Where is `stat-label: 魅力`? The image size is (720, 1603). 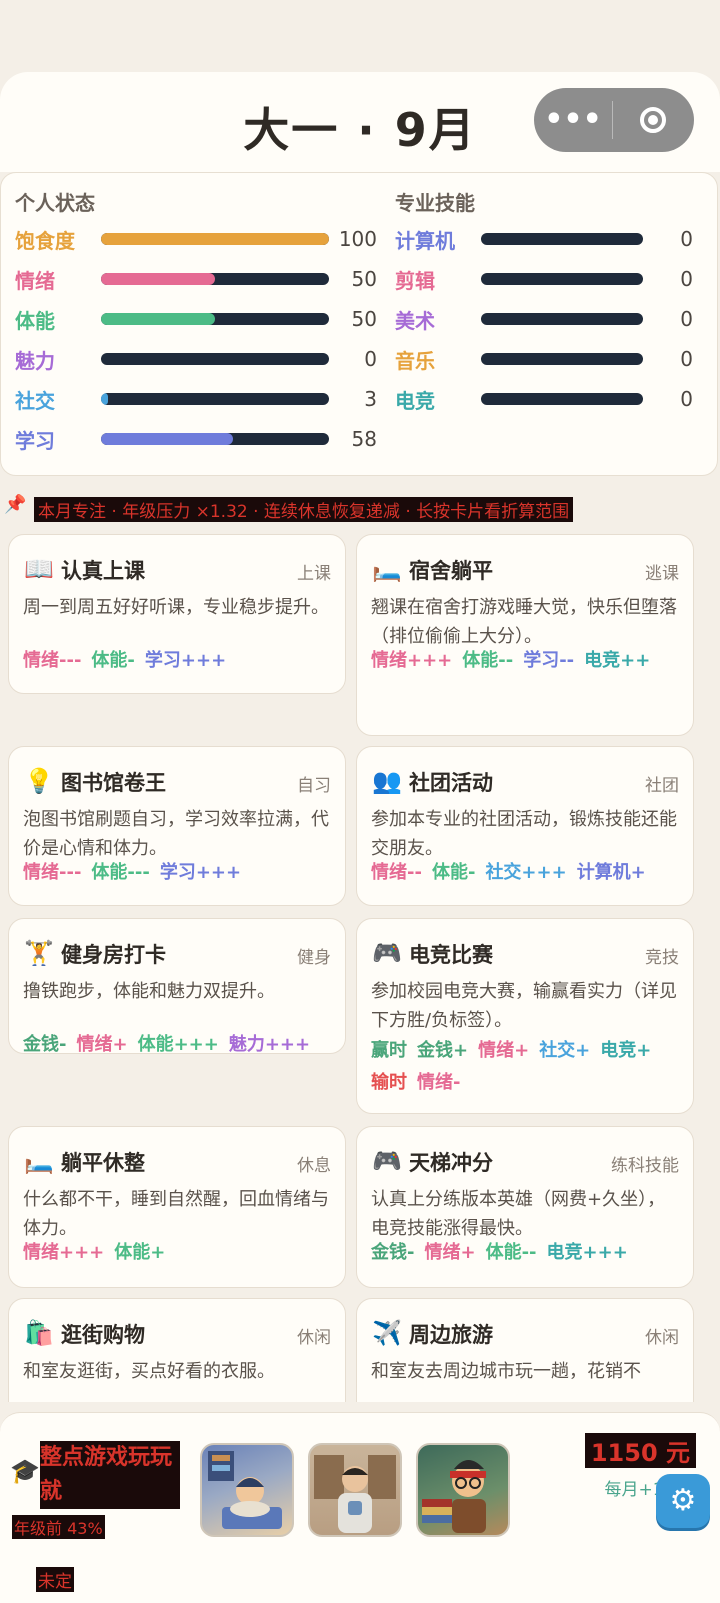
stat-label: 魅力 is located at coordinates (35, 360).